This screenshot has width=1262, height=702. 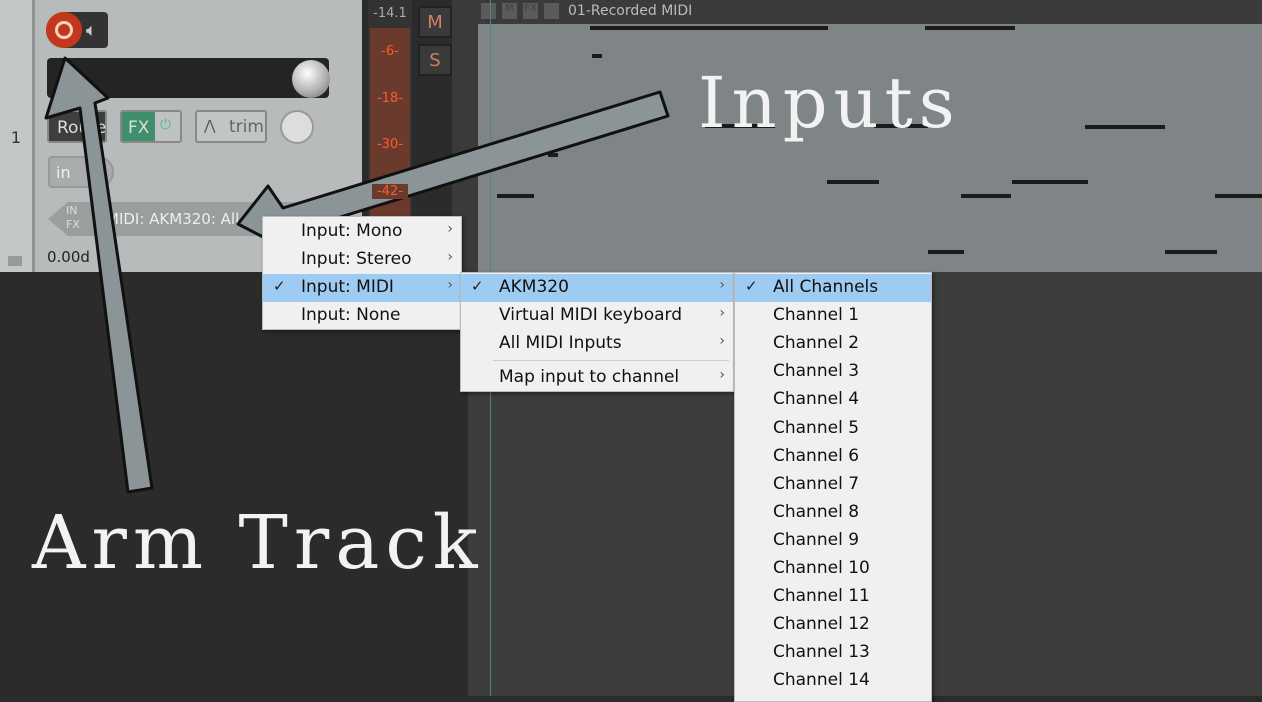 What do you see at coordinates (816, 315) in the screenshot?
I see `label: Channel 1` at bounding box center [816, 315].